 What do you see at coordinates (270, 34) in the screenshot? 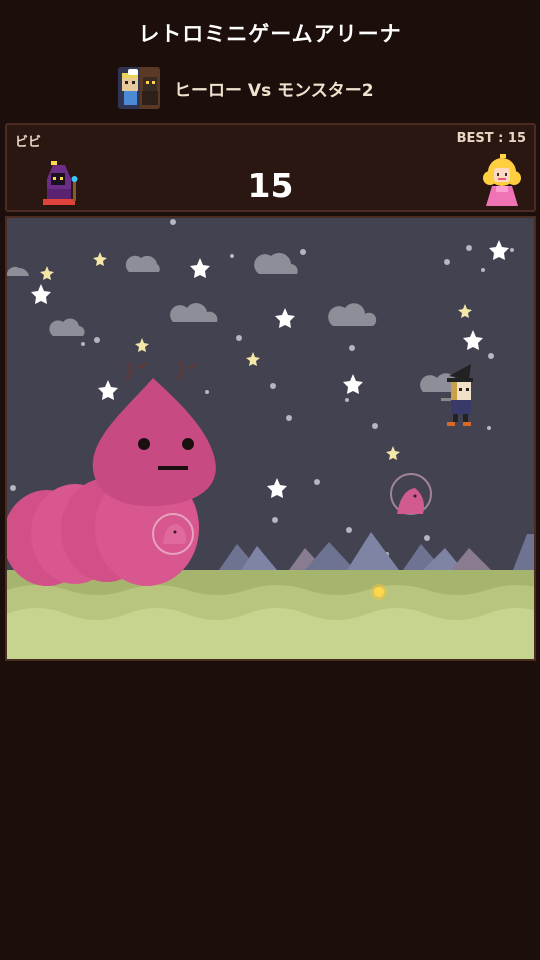
I see `app-title: レトロミニゲームアリーナ` at bounding box center [270, 34].